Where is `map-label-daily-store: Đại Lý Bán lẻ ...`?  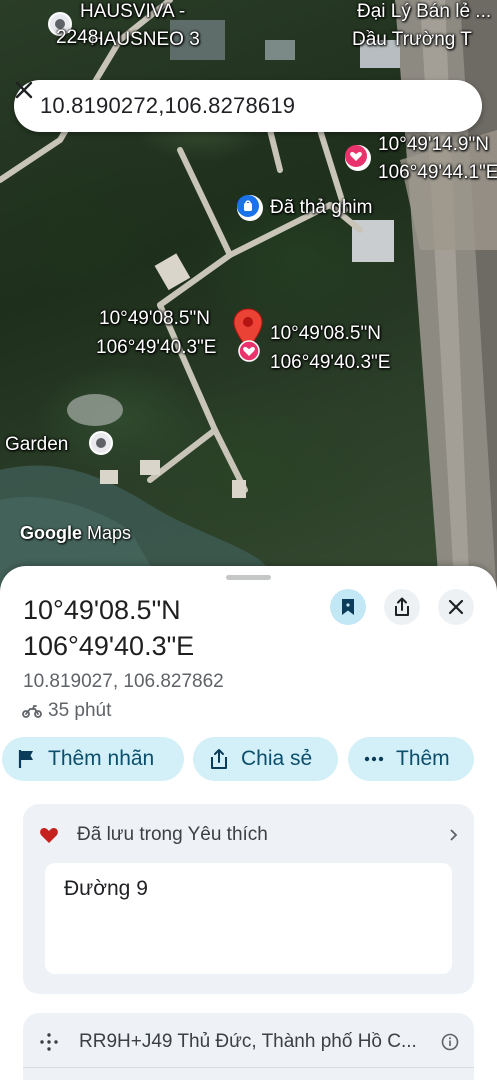
map-label-daily-store: Đại Lý Bán lẻ ... is located at coordinates (424, 12).